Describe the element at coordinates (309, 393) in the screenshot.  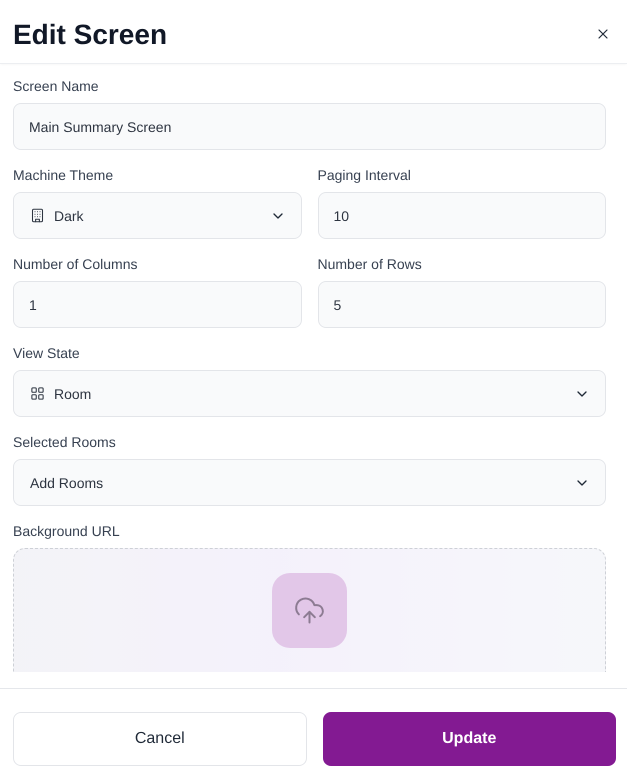
I see `dropdown-select: Room` at that location.